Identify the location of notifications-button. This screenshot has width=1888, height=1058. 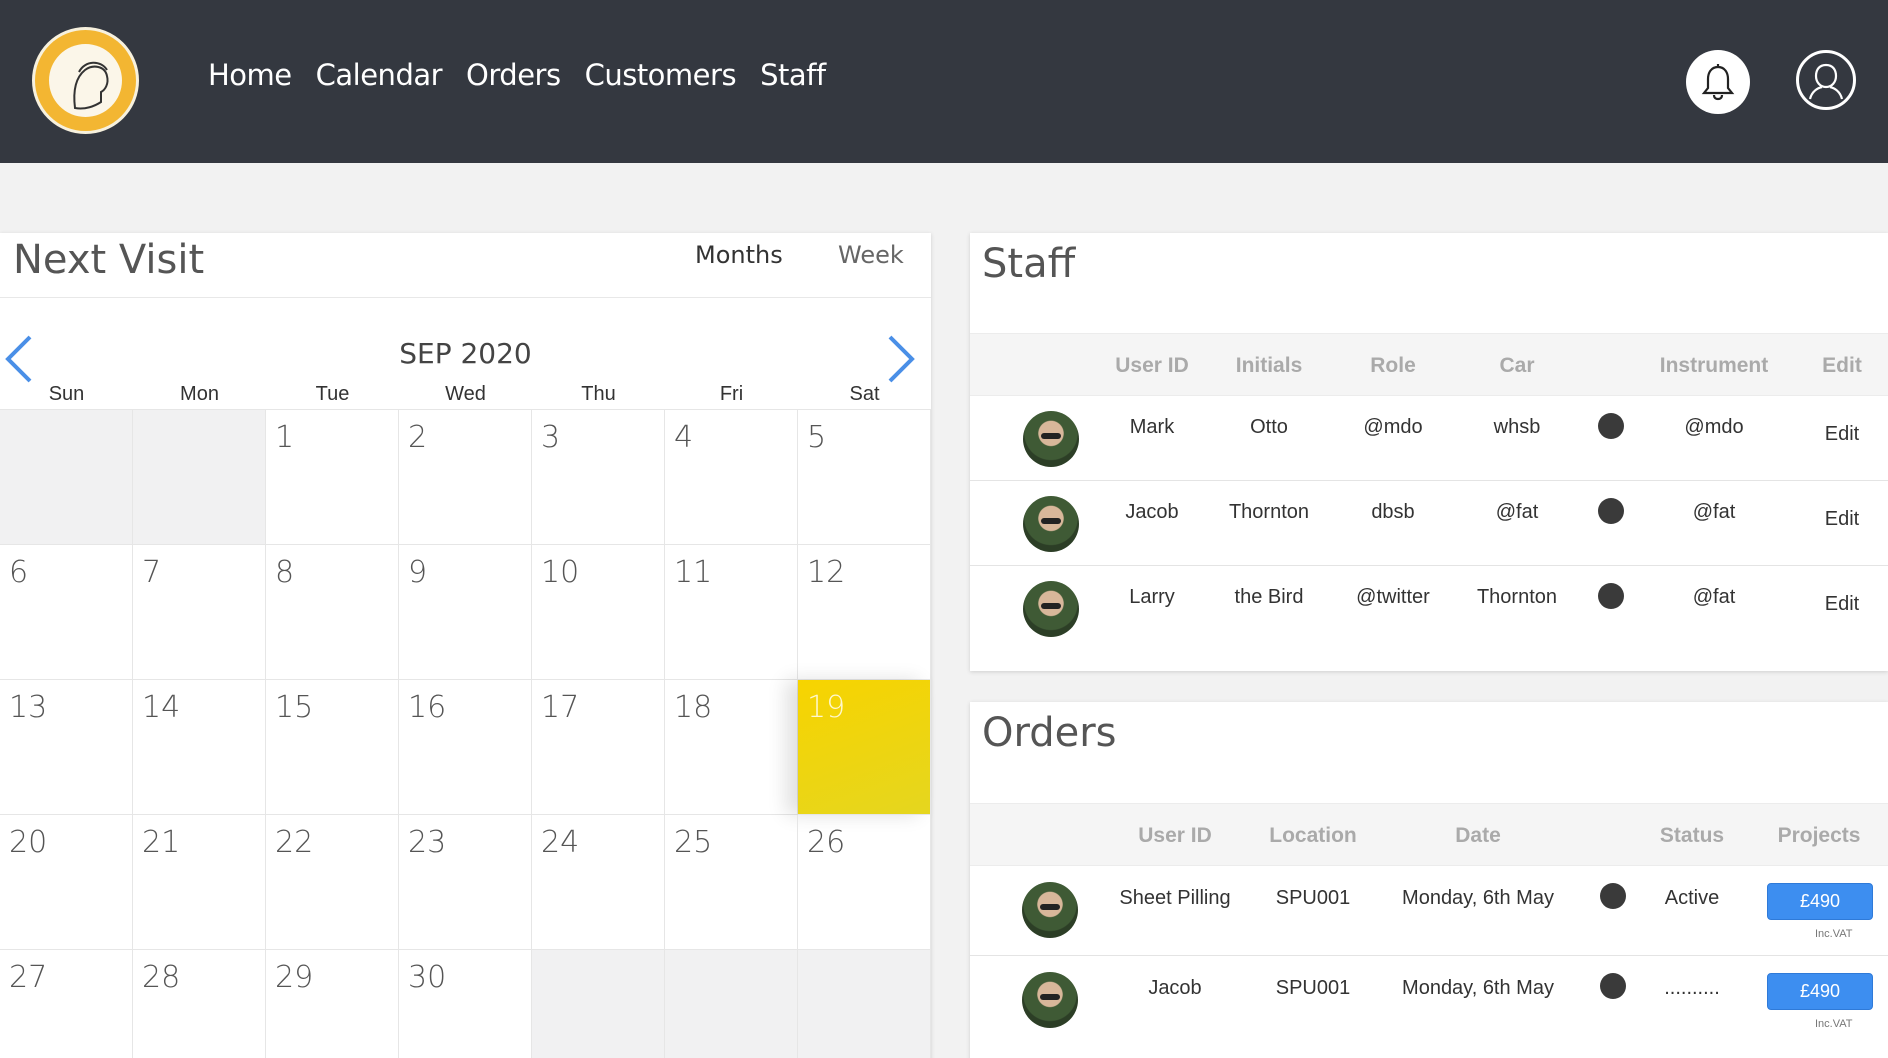
(1718, 82).